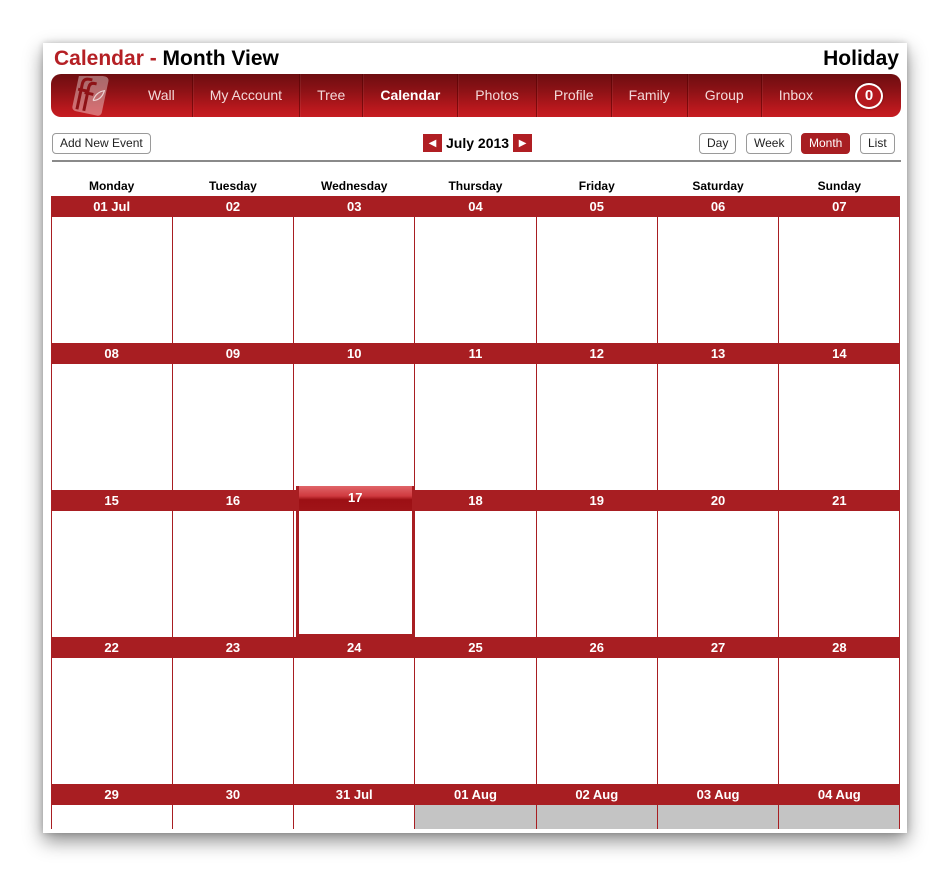 The image size is (948, 876). I want to click on day-number: 15, so click(111, 500).